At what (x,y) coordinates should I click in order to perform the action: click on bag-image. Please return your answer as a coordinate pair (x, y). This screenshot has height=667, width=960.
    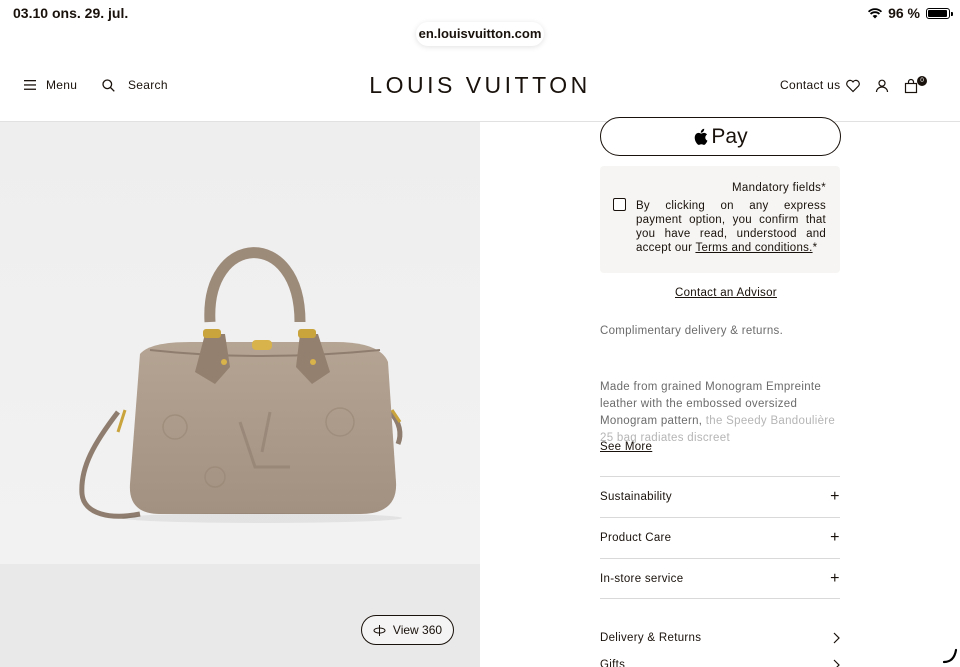
    Looking at the image, I should click on (241, 385).